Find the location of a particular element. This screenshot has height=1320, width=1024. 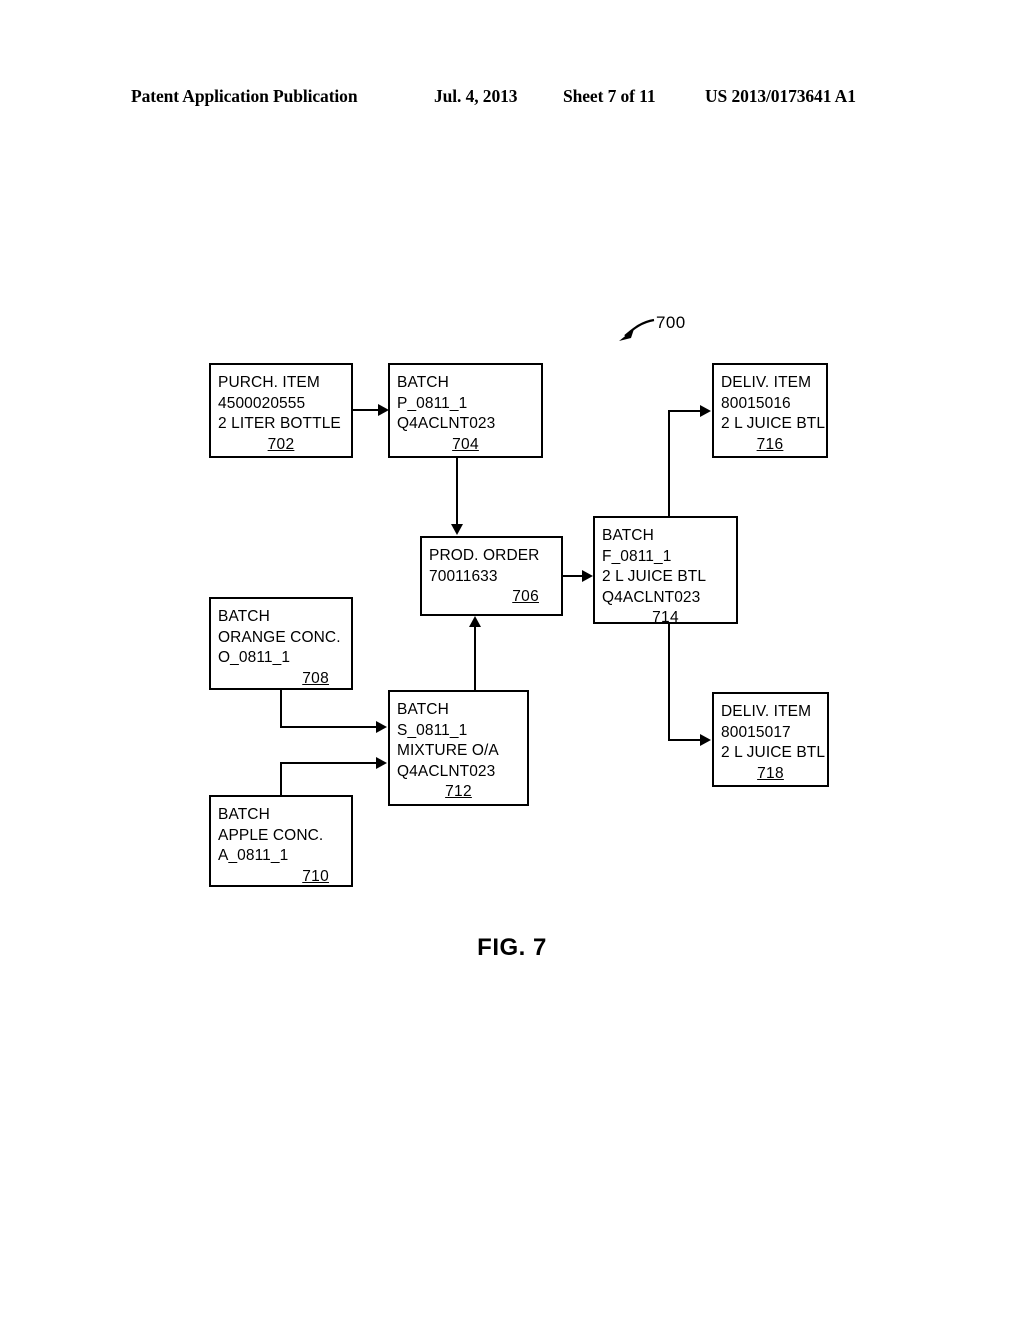

node-704-line1: BATCH is located at coordinates (423, 382).